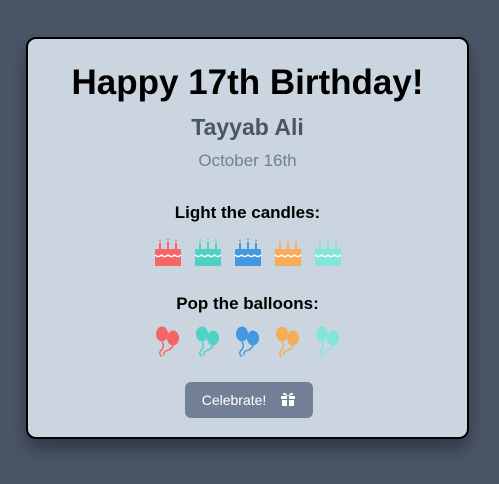  I want to click on celebrate-label: Celebrate!, so click(234, 400).